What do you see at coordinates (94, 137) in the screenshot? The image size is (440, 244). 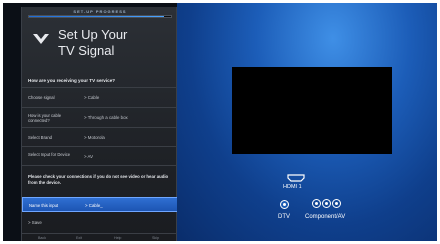 I see `row-value: > Motorola` at bounding box center [94, 137].